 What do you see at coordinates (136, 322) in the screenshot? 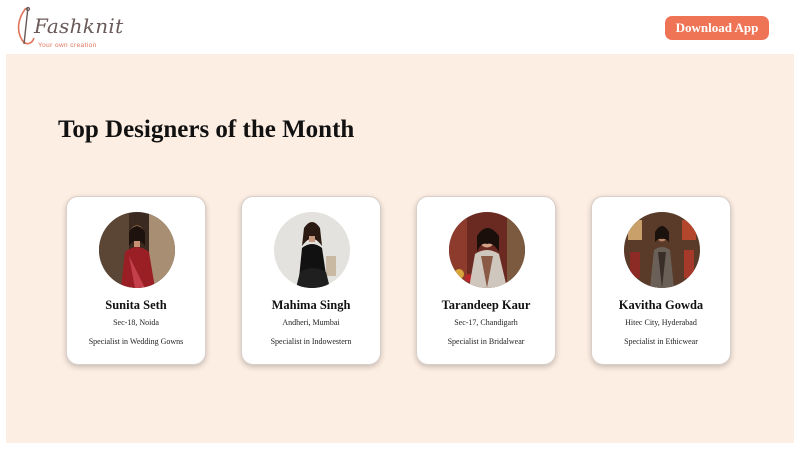
I see `designer-location: Sec-18, Noida` at bounding box center [136, 322].